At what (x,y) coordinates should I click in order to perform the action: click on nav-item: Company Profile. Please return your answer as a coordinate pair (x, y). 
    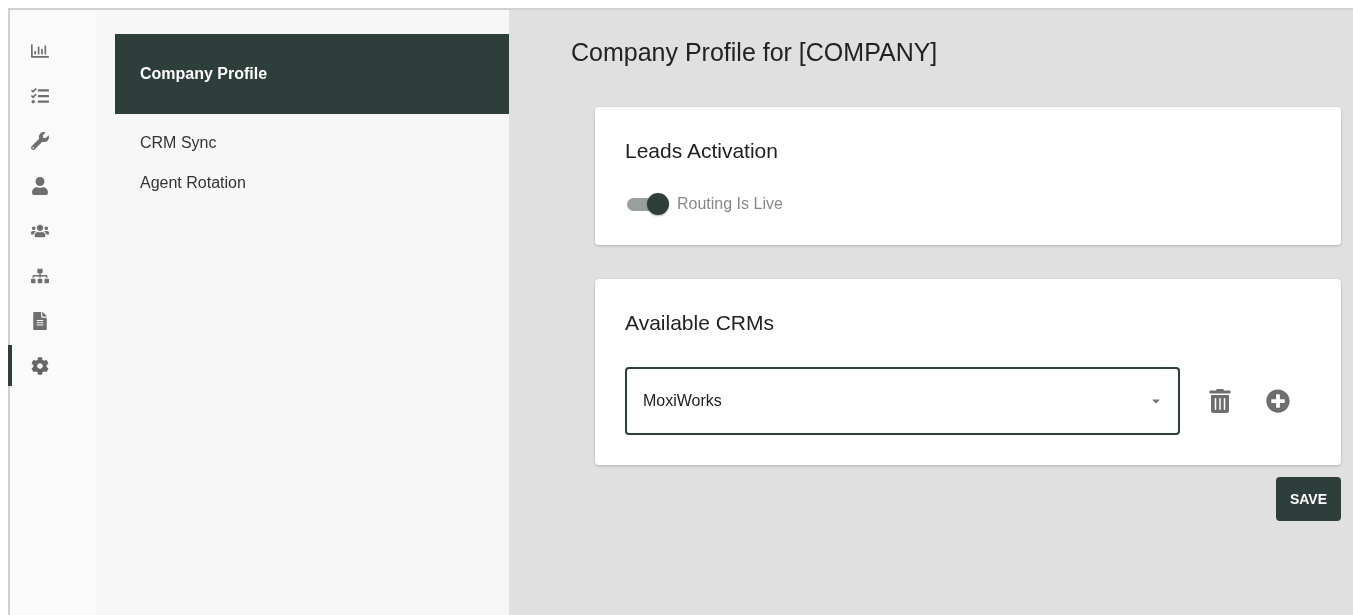
    Looking at the image, I should click on (312, 74).